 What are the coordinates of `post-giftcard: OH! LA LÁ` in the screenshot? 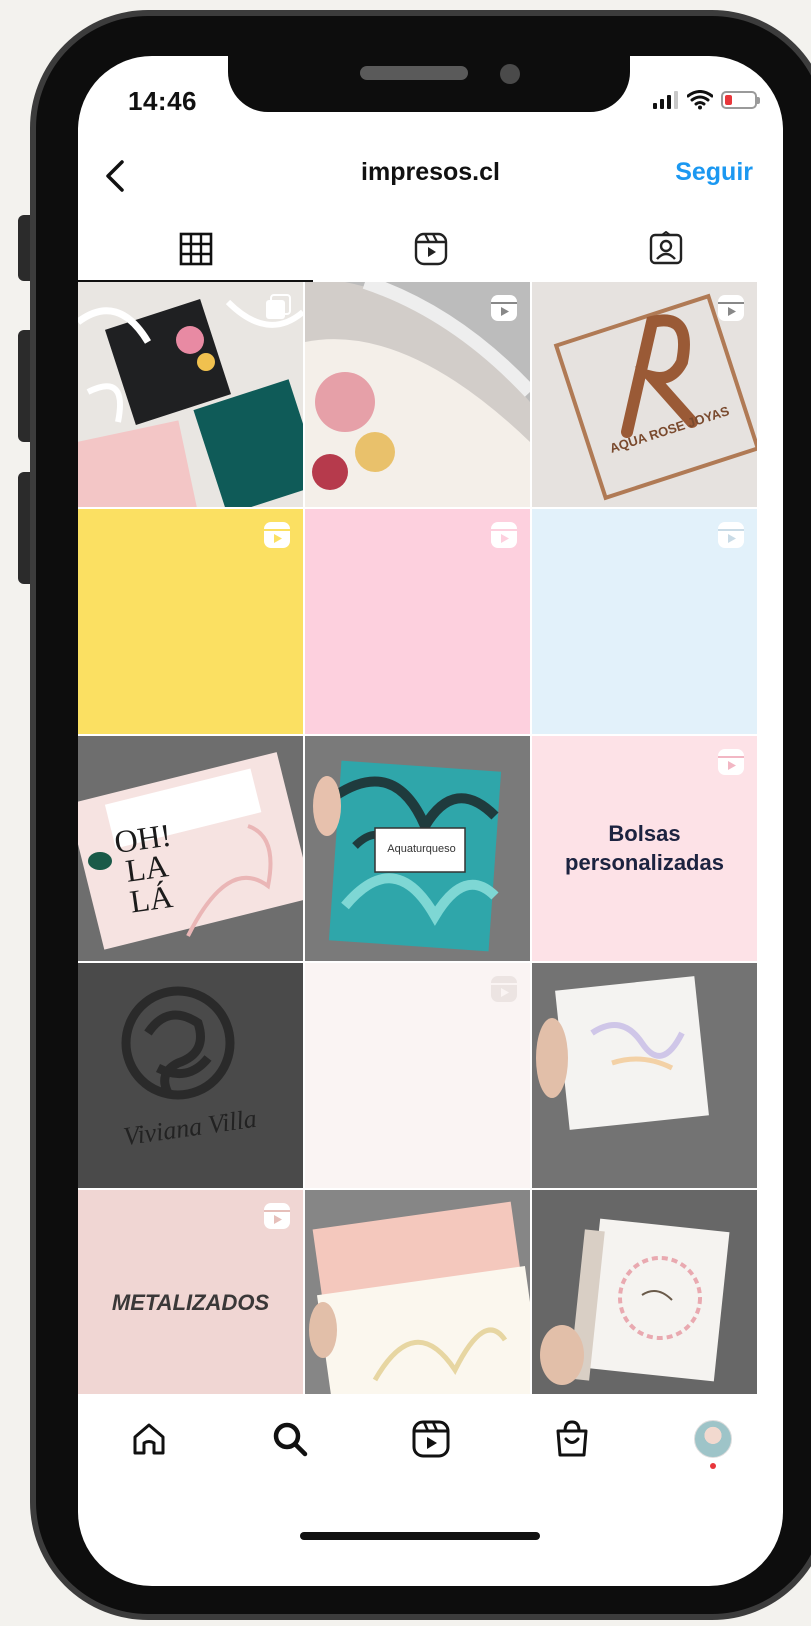 It's located at (190, 848).